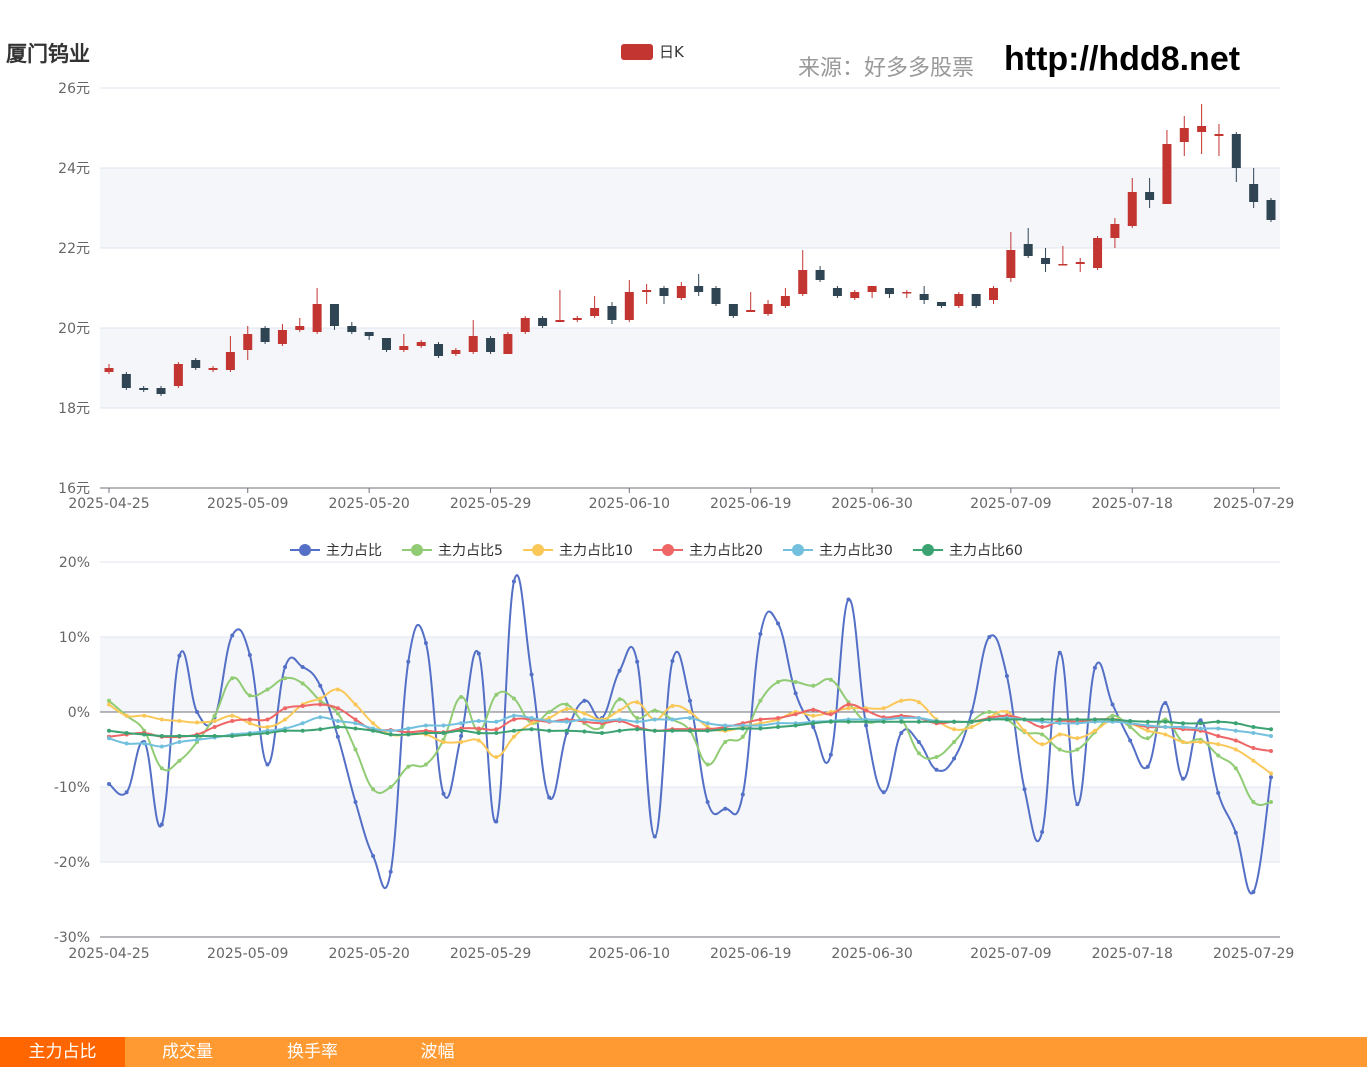  What do you see at coordinates (1132, 504) in the screenshot?
I see `x-tick-label: 2025-07-18` at bounding box center [1132, 504].